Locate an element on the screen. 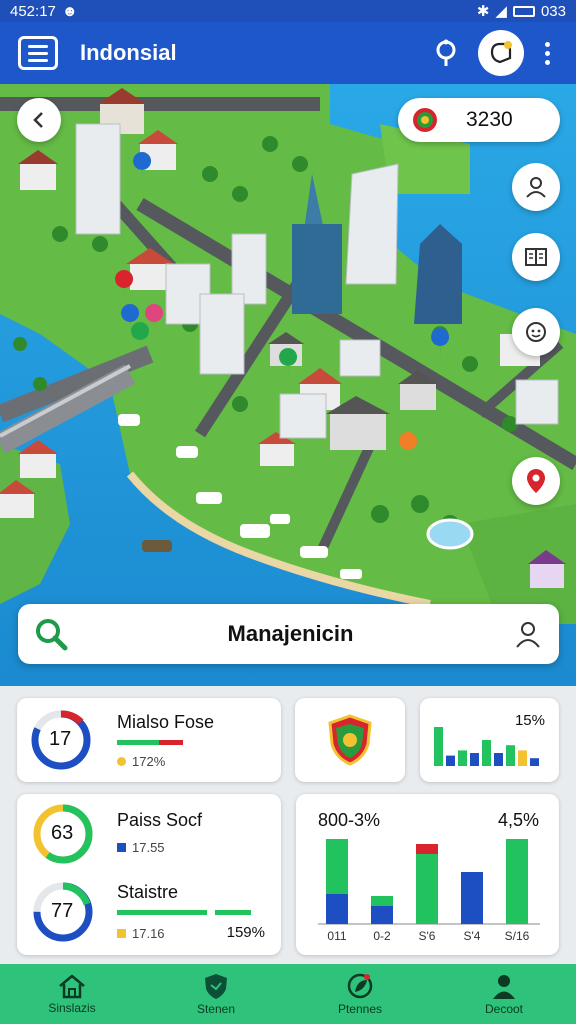  chart-right-label: 4,5% is located at coordinates (518, 820).